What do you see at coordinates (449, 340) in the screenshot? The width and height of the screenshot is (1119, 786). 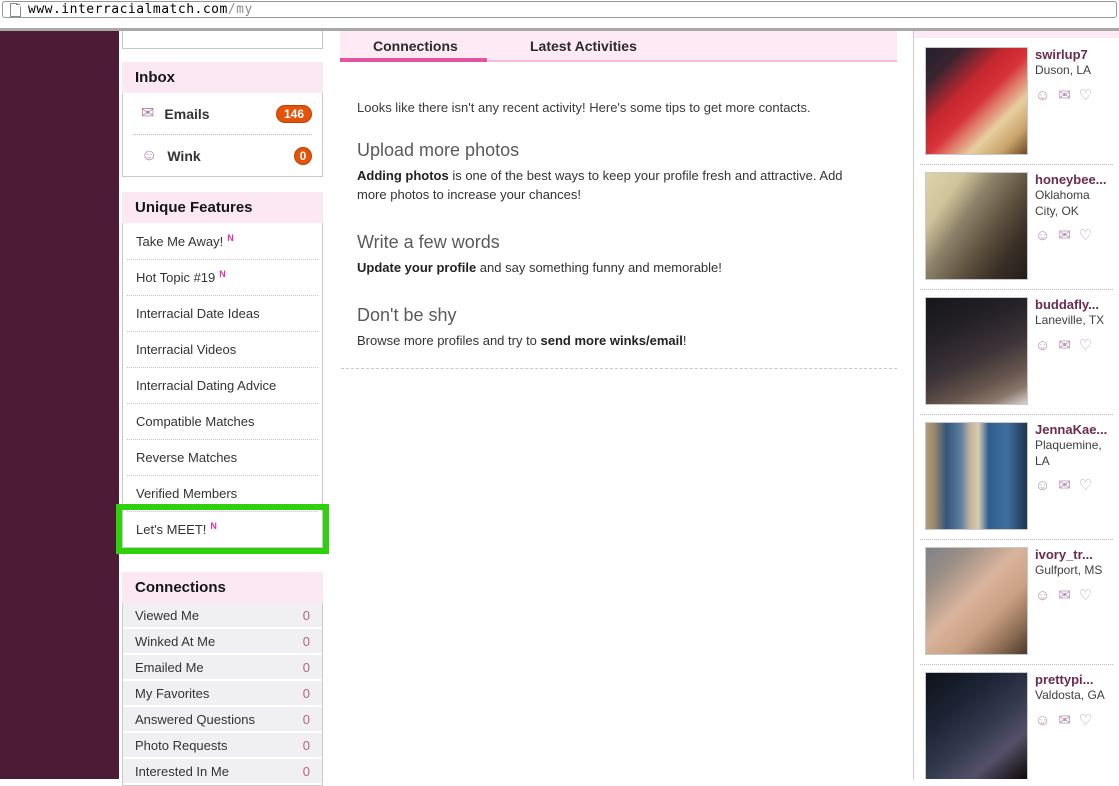 I see `tip-lead-text: Browse more profiles and try to` at bounding box center [449, 340].